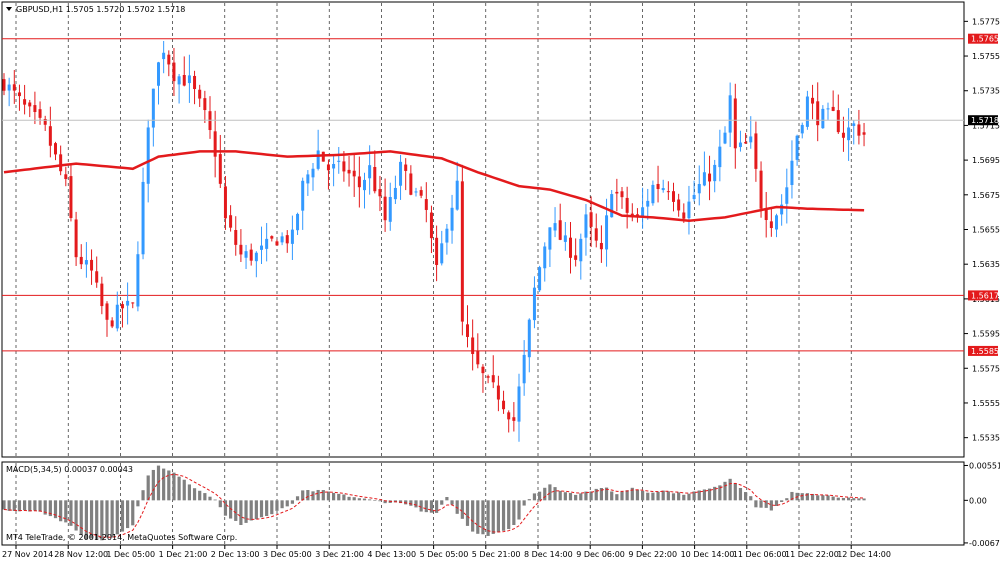 The height and width of the screenshot is (561, 1000). Describe the element at coordinates (986, 56) in the screenshot. I see `price-tick-label: 1.5755` at that location.